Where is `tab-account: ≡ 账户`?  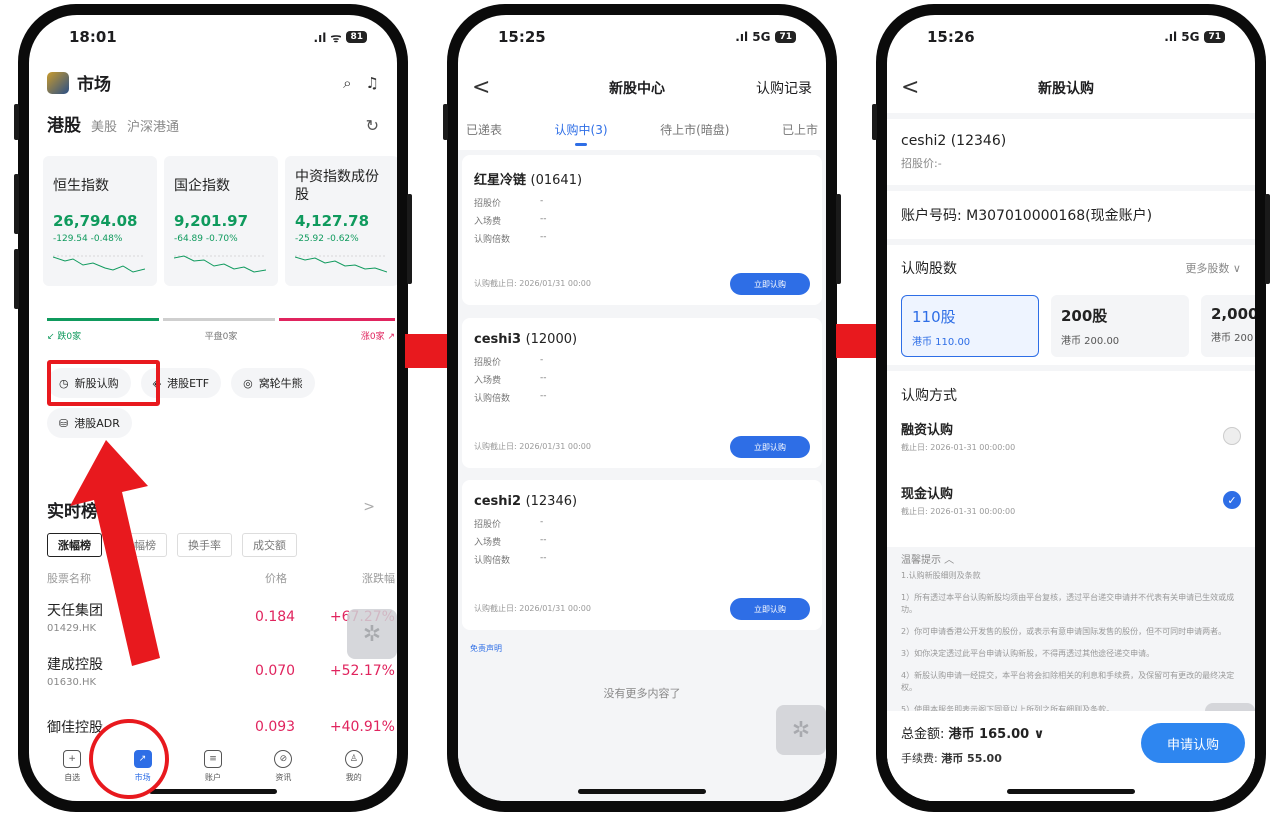
tab-account: ≡ 账户 is located at coordinates (213, 766).